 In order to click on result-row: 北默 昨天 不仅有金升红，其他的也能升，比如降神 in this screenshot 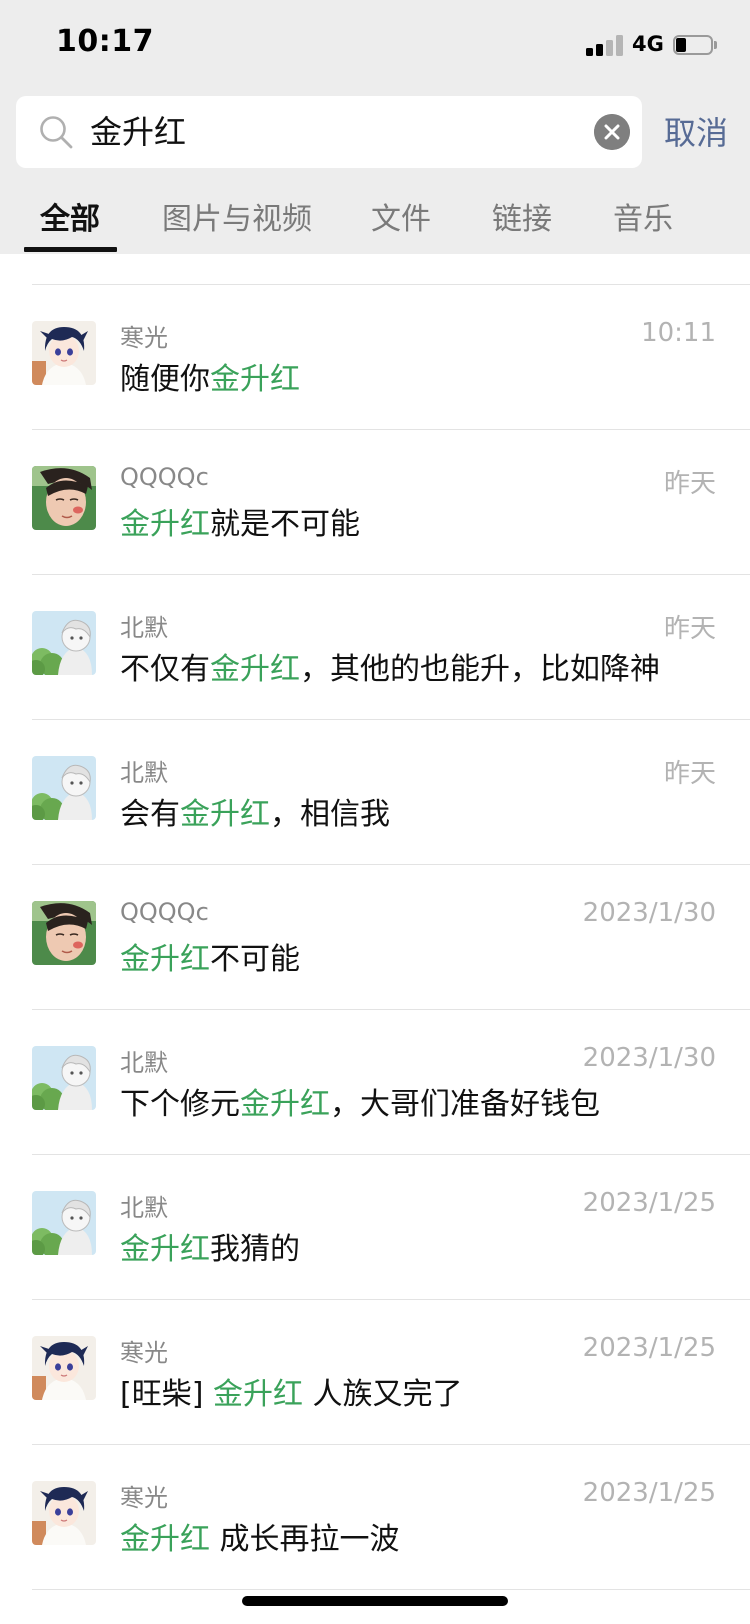, I will do `click(375, 649)`.